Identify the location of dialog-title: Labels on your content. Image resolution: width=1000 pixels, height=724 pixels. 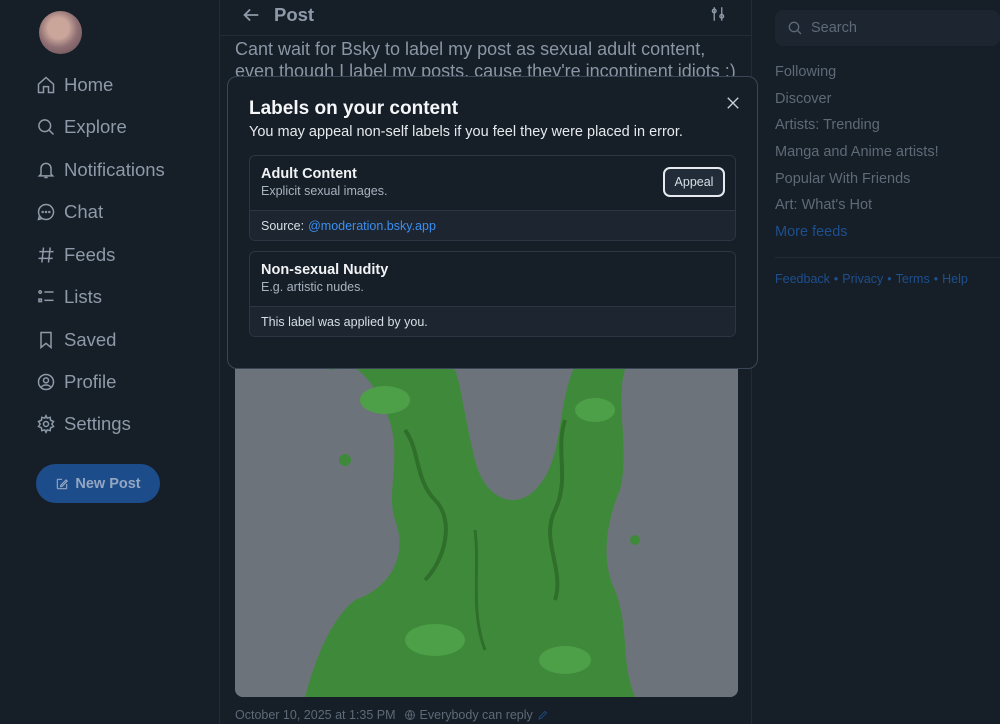
(354, 108).